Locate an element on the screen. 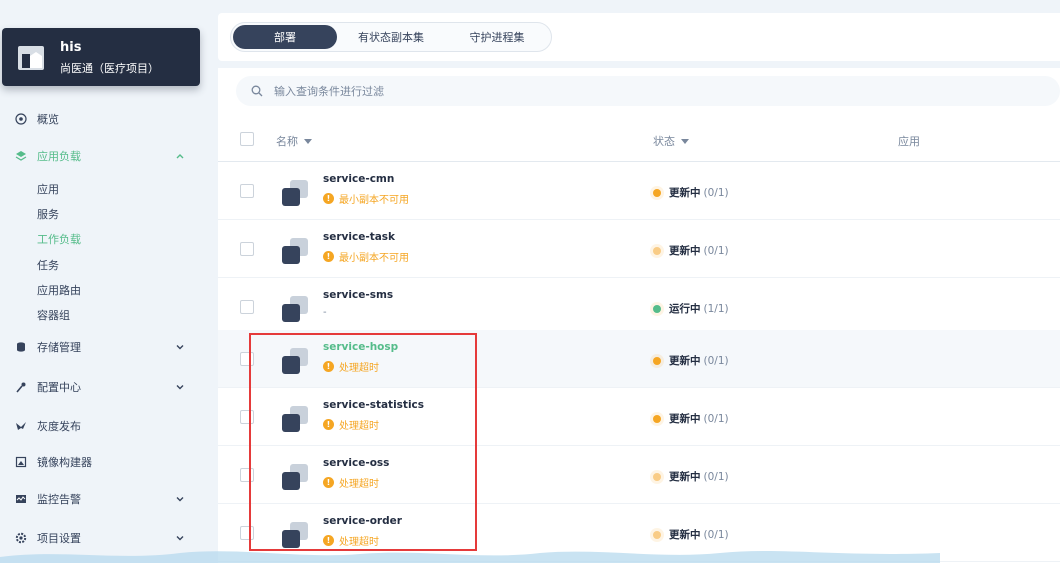 This screenshot has height=563, width=1060. column-status: 状态 is located at coordinates (671, 141).